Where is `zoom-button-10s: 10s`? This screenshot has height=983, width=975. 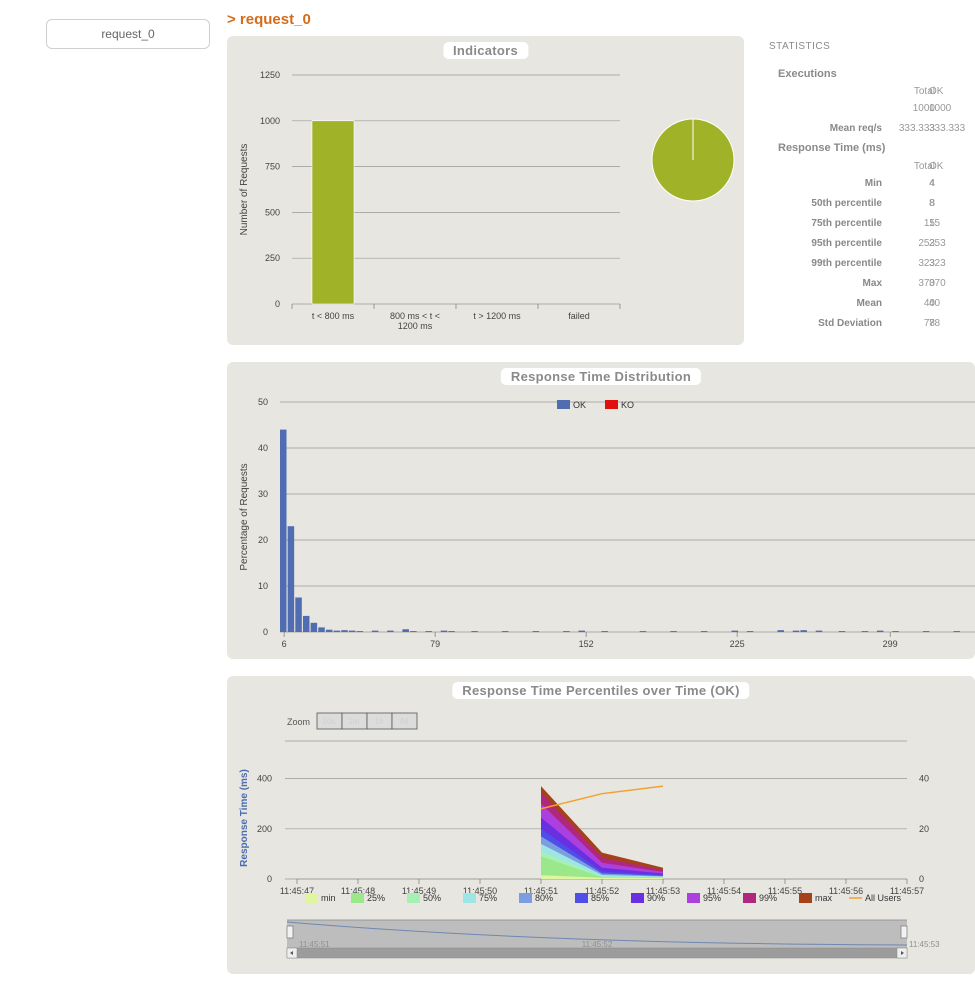
zoom-button-10s: 10s is located at coordinates (329, 721).